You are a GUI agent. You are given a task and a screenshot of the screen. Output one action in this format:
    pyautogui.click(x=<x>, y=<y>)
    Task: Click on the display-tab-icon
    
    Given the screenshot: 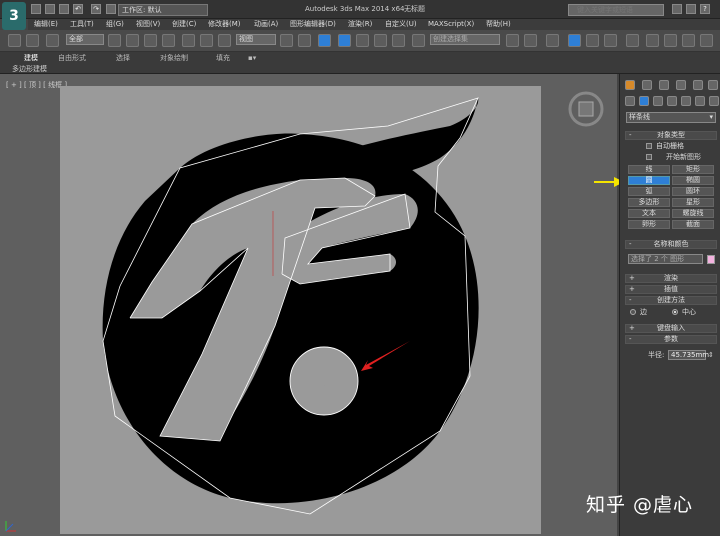 What is the action you would take?
    pyautogui.click(x=698, y=85)
    